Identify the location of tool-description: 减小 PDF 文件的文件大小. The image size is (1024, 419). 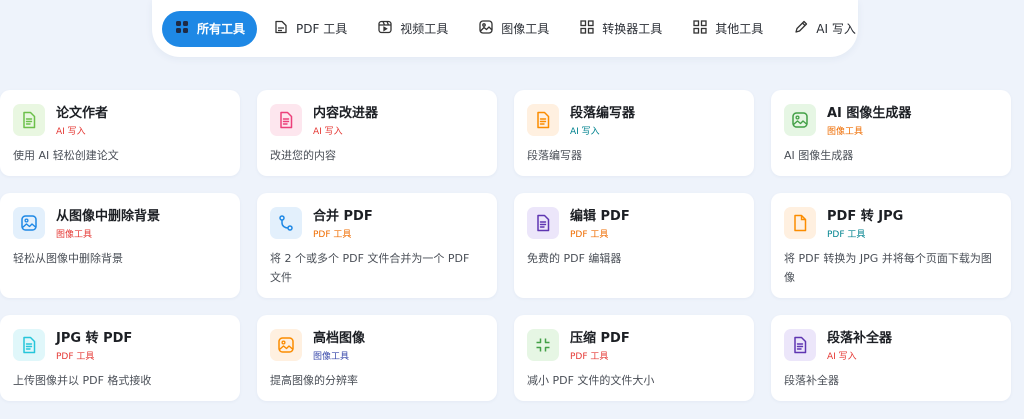
(591, 380).